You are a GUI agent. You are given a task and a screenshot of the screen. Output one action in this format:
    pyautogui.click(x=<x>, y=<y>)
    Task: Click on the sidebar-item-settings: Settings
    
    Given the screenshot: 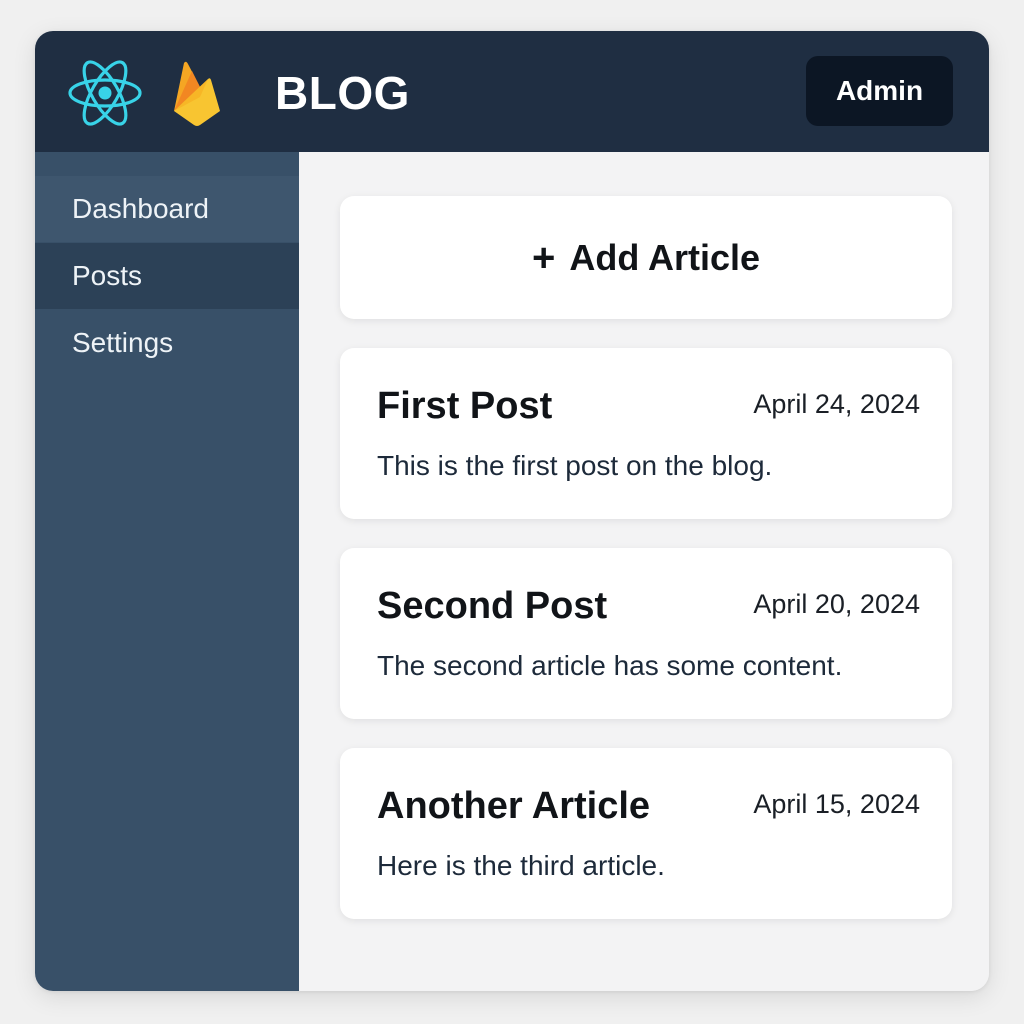 What is the action you would take?
    pyautogui.click(x=167, y=343)
    